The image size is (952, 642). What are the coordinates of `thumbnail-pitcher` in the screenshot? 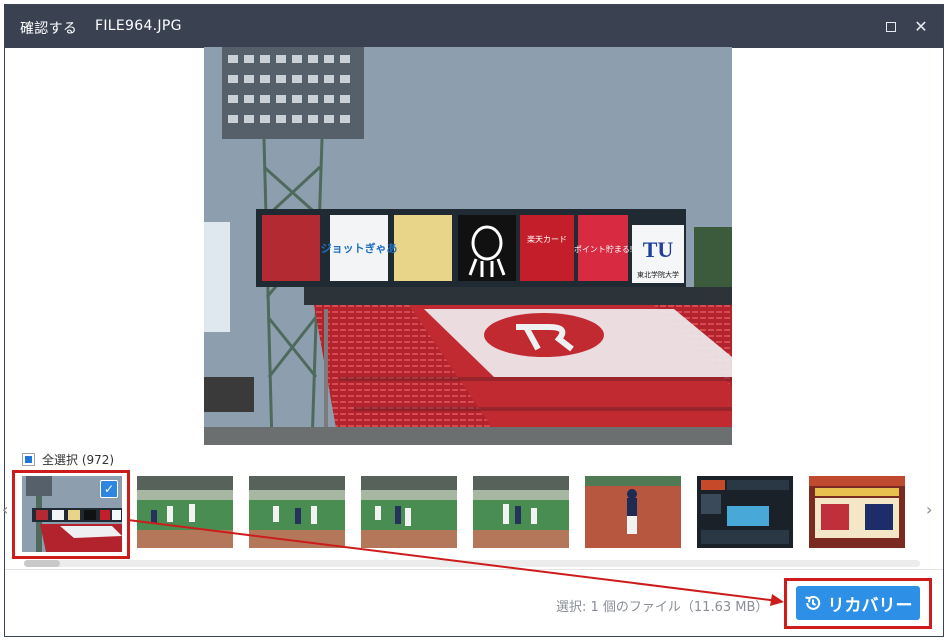 It's located at (633, 512).